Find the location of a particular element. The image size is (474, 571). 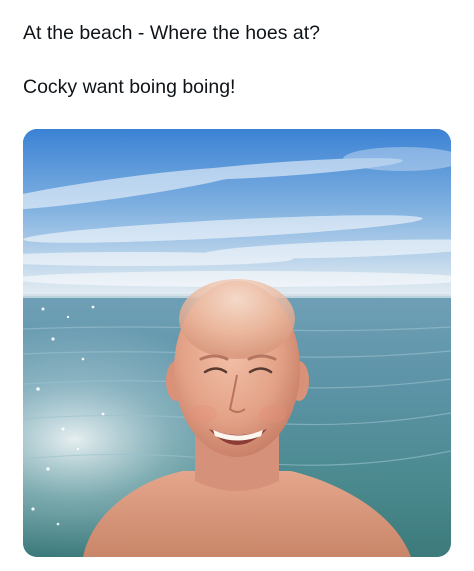

post-text-line-1: At the beach - Where the hoes at? is located at coordinates (172, 33).